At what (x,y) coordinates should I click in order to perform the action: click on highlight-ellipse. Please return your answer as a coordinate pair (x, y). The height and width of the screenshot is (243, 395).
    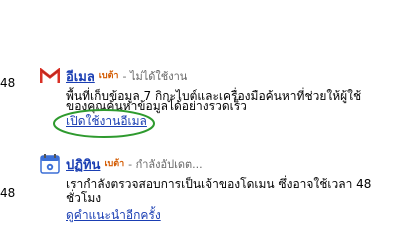
    Looking at the image, I should click on (104, 123).